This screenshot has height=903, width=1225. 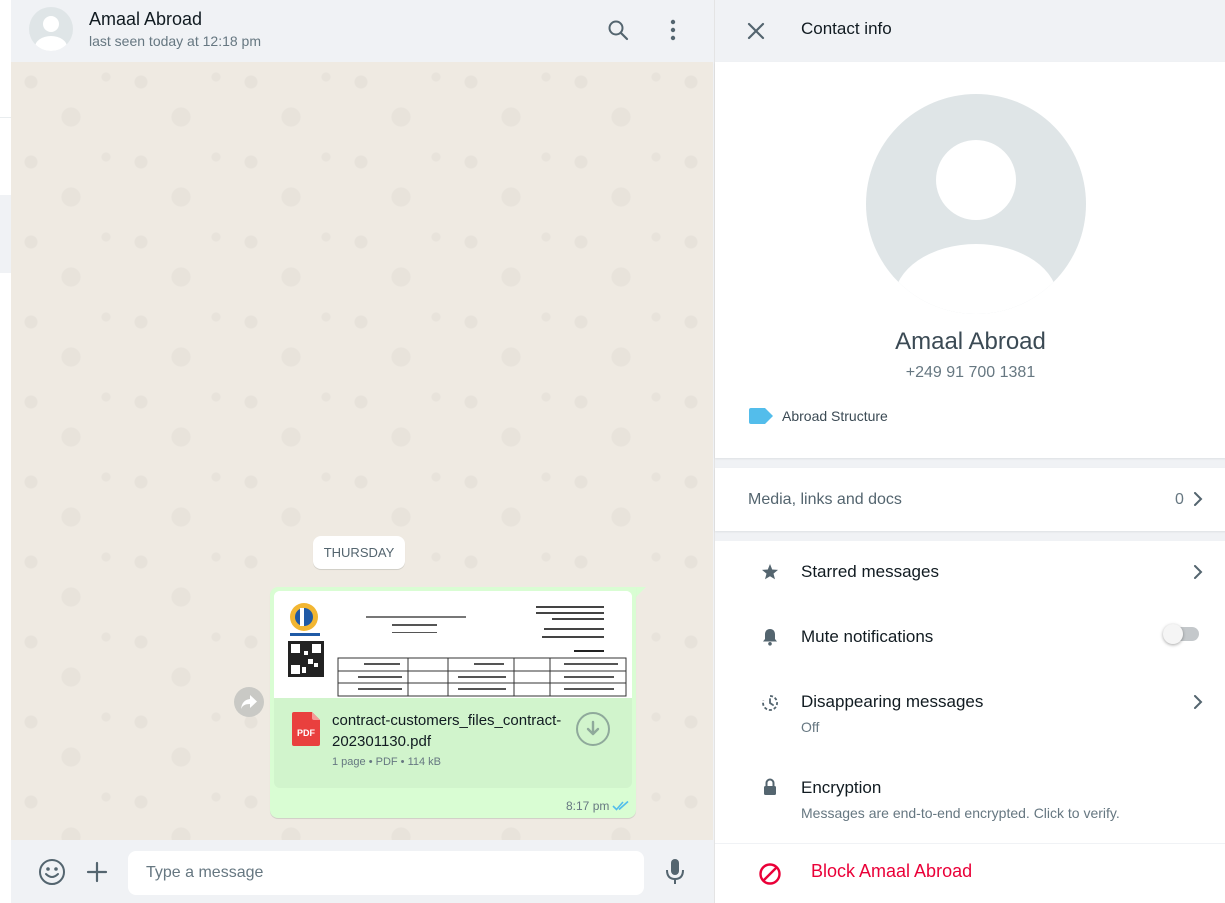 What do you see at coordinates (386, 873) in the screenshot?
I see `message-input` at bounding box center [386, 873].